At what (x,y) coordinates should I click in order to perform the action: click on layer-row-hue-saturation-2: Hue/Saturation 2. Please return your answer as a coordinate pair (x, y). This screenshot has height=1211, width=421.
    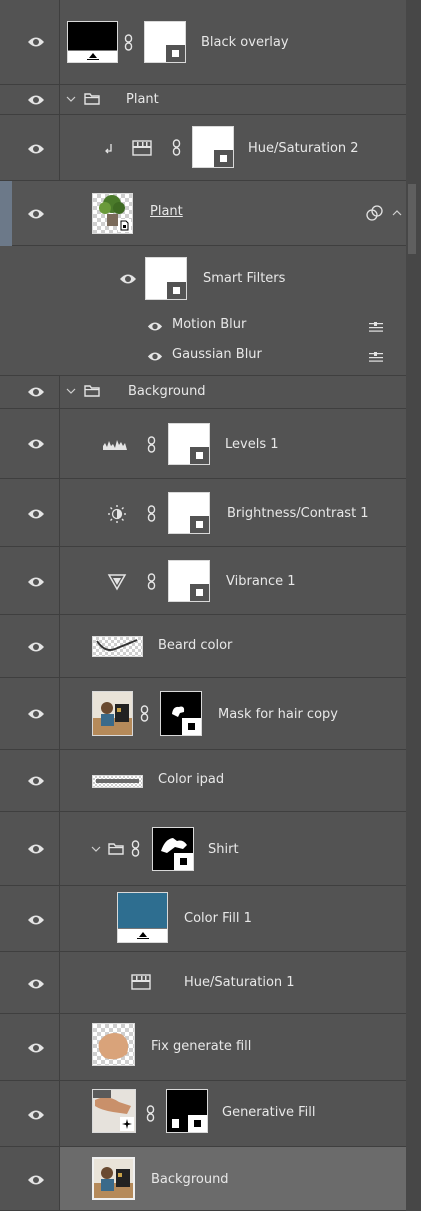
    Looking at the image, I should click on (203, 148).